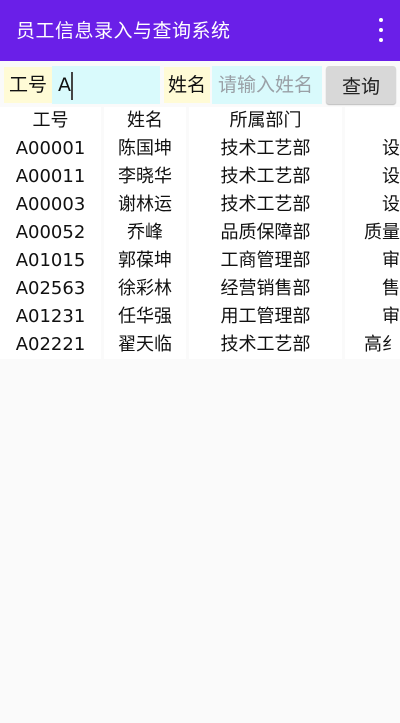  Describe the element at coordinates (372, 345) in the screenshot. I see `cell-position: 高纟` at that location.